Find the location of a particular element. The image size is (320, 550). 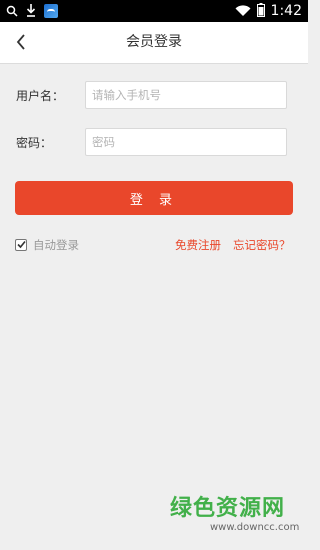

auto-login-label: 自动登录 is located at coordinates (56, 245).